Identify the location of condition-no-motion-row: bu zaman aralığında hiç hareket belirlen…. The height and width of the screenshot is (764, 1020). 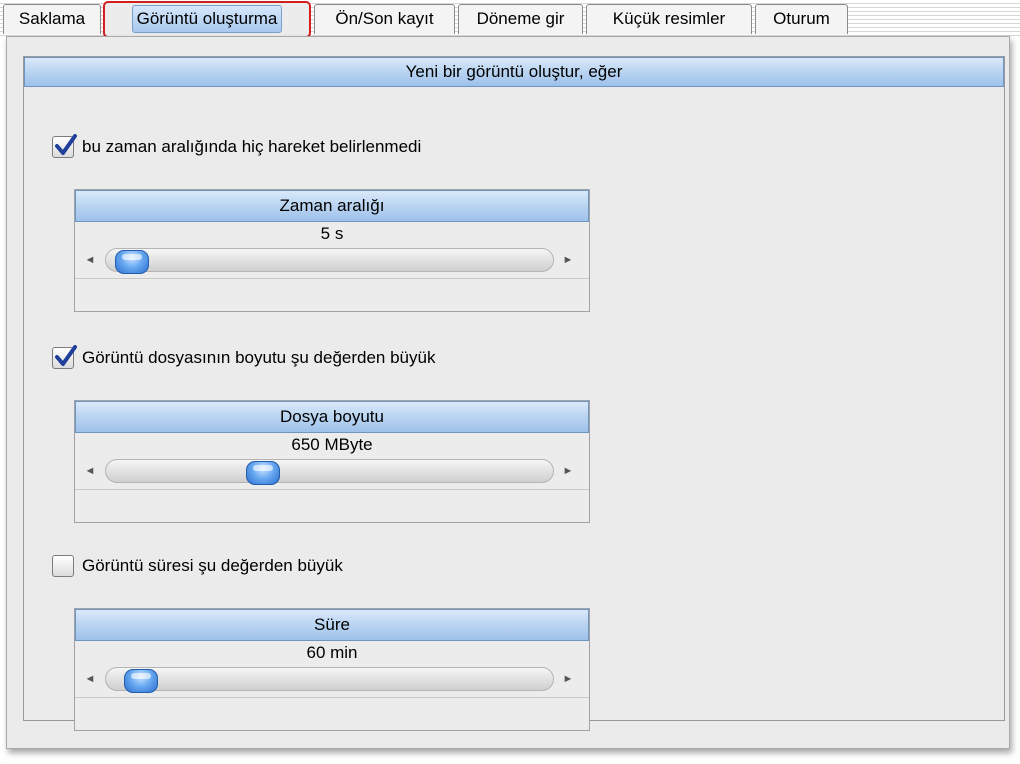
(236, 147).